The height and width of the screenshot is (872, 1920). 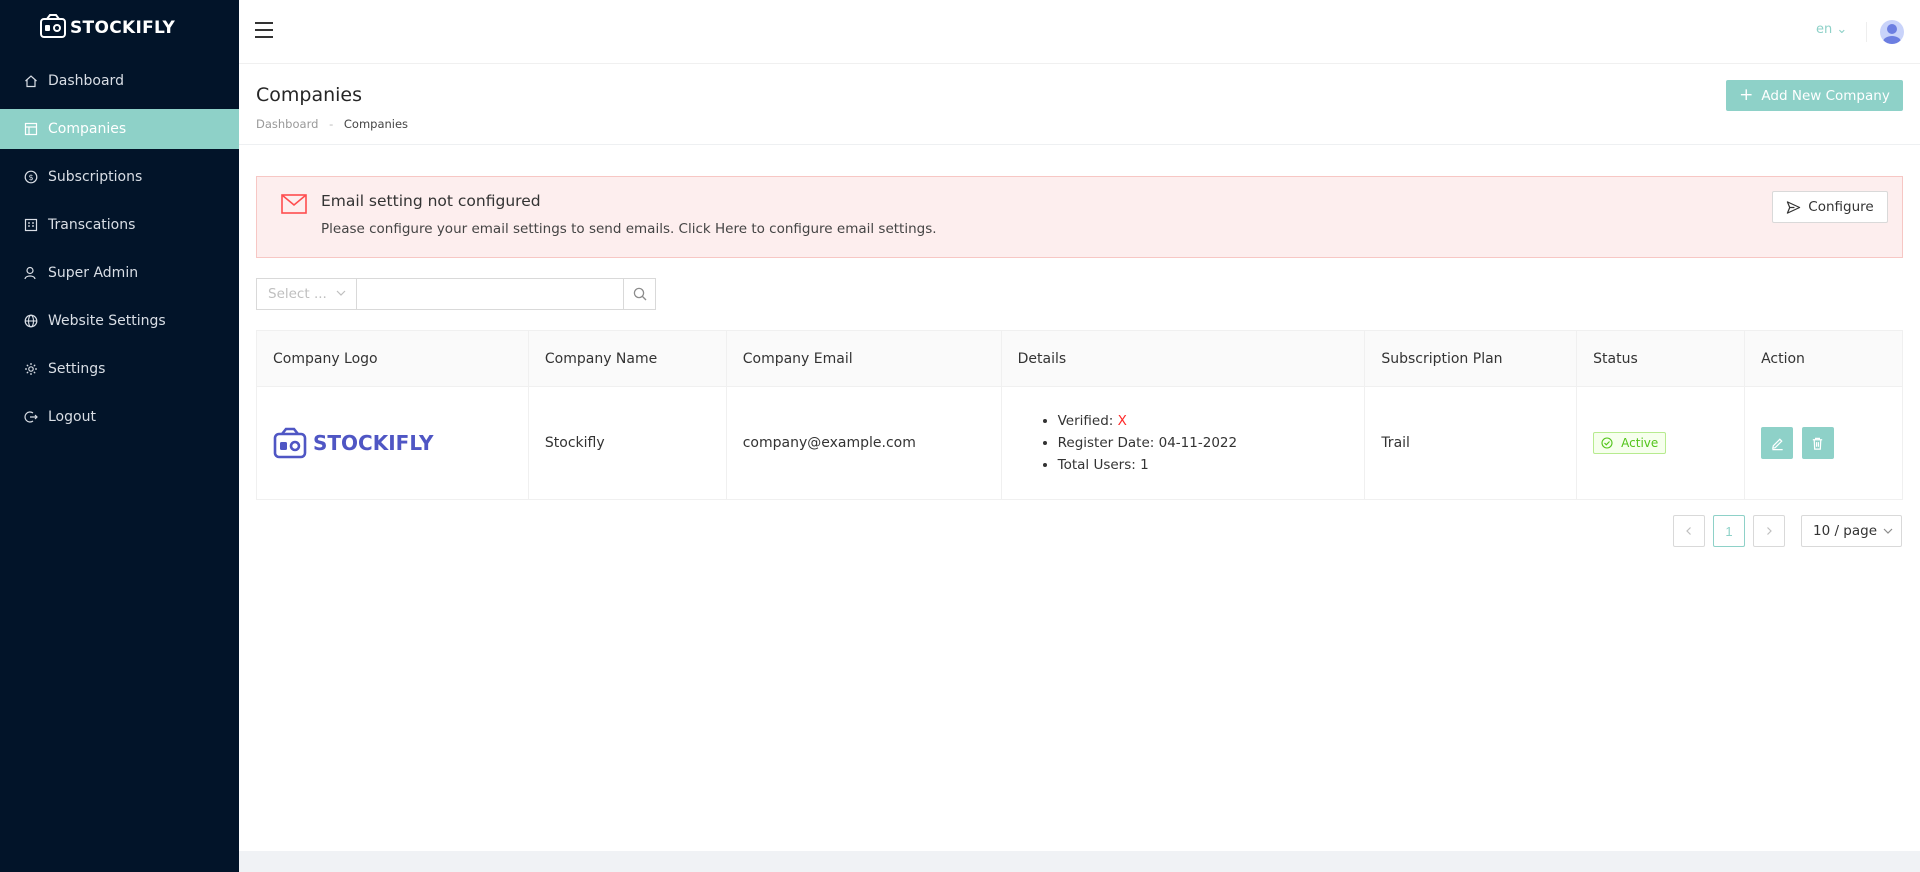 What do you see at coordinates (1211, 421) in the screenshot?
I see `detail-verified: Verified: X` at bounding box center [1211, 421].